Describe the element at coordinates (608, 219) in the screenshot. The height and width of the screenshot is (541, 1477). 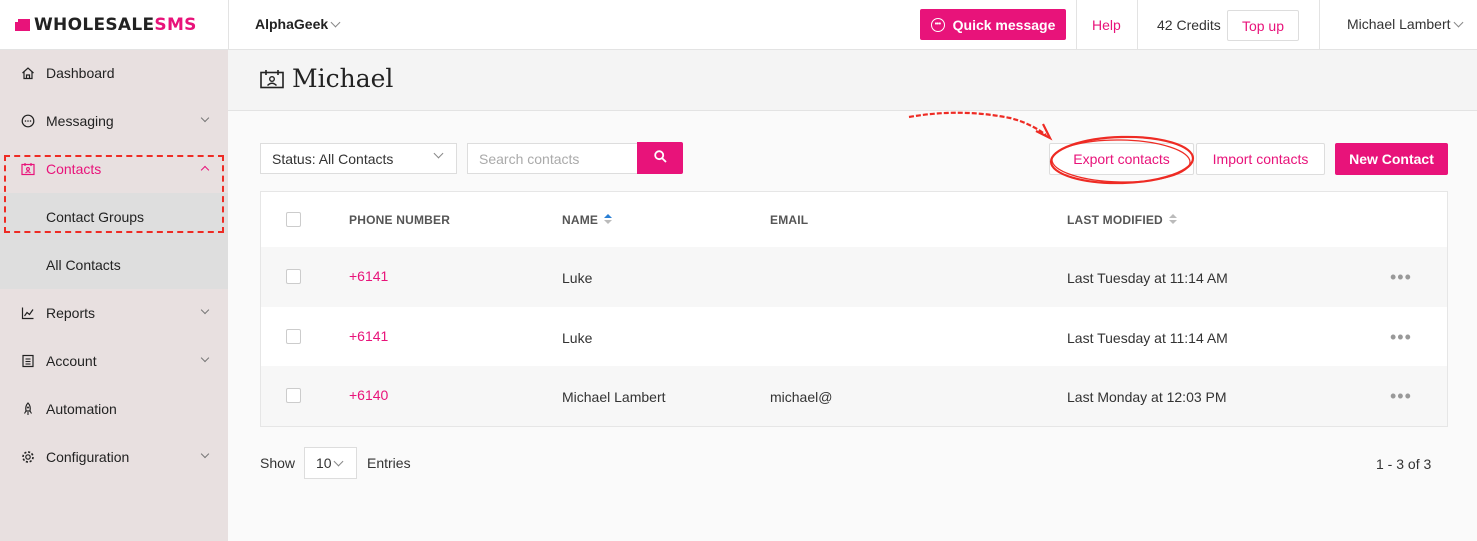
I see `sort-ascending-icon` at that location.